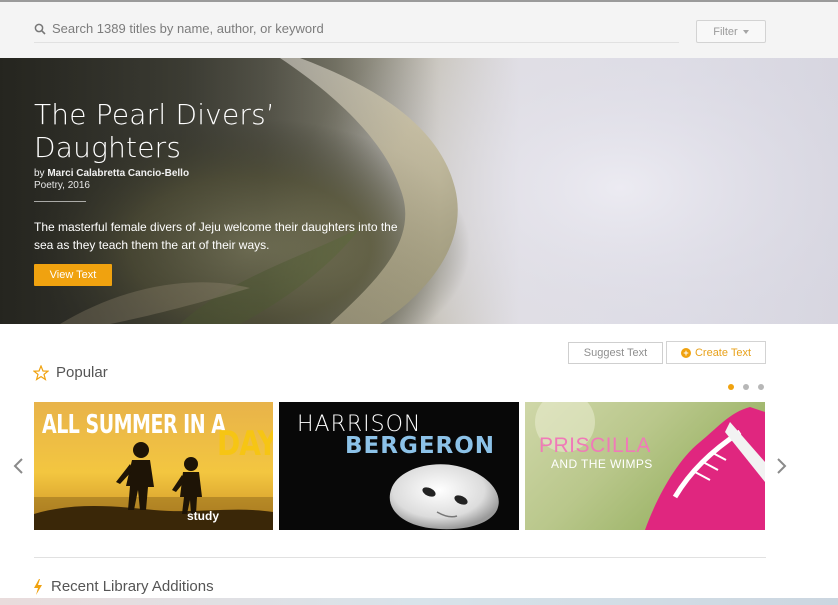 Image resolution: width=838 pixels, height=605 pixels. What do you see at coordinates (108, 147) in the screenshot?
I see `hero-title-line2: Daughters` at bounding box center [108, 147].